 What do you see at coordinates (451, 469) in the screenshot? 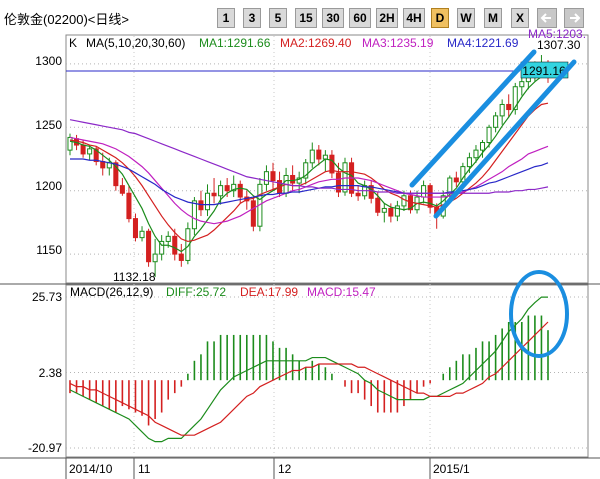
I see `x-label-jan: 2015/1` at bounding box center [451, 469].